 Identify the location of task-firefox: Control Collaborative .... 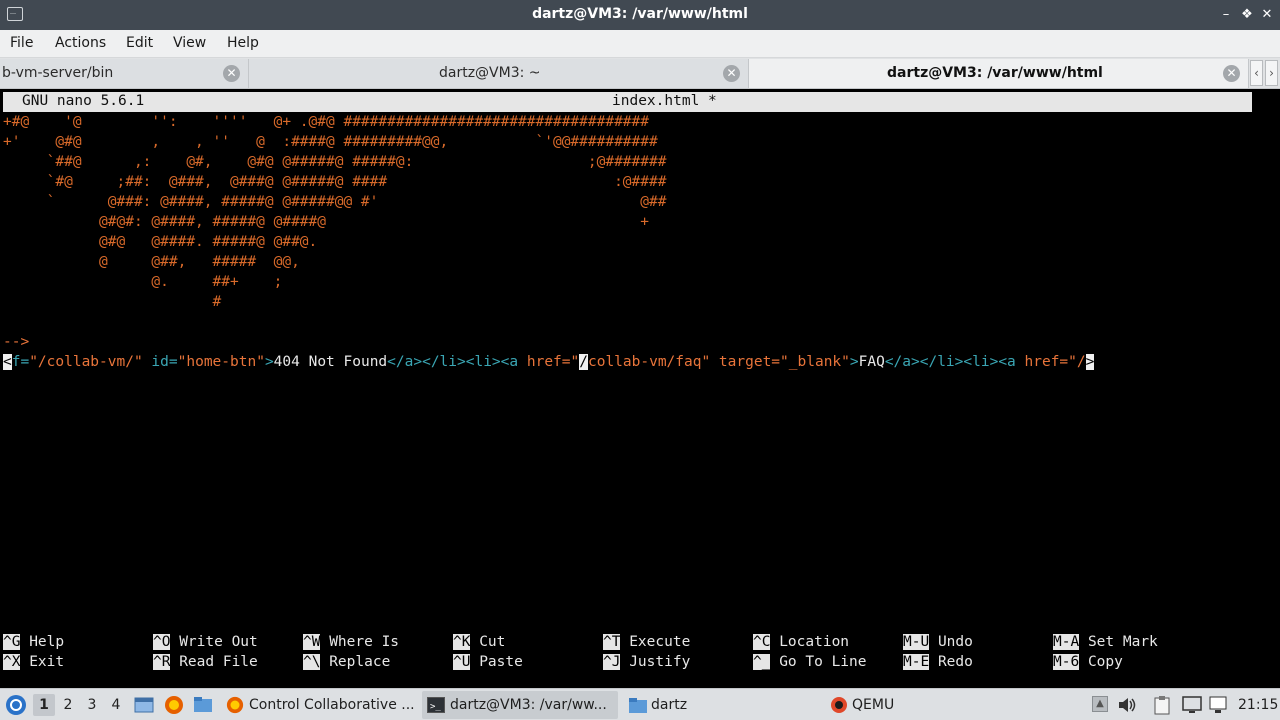
(320, 705).